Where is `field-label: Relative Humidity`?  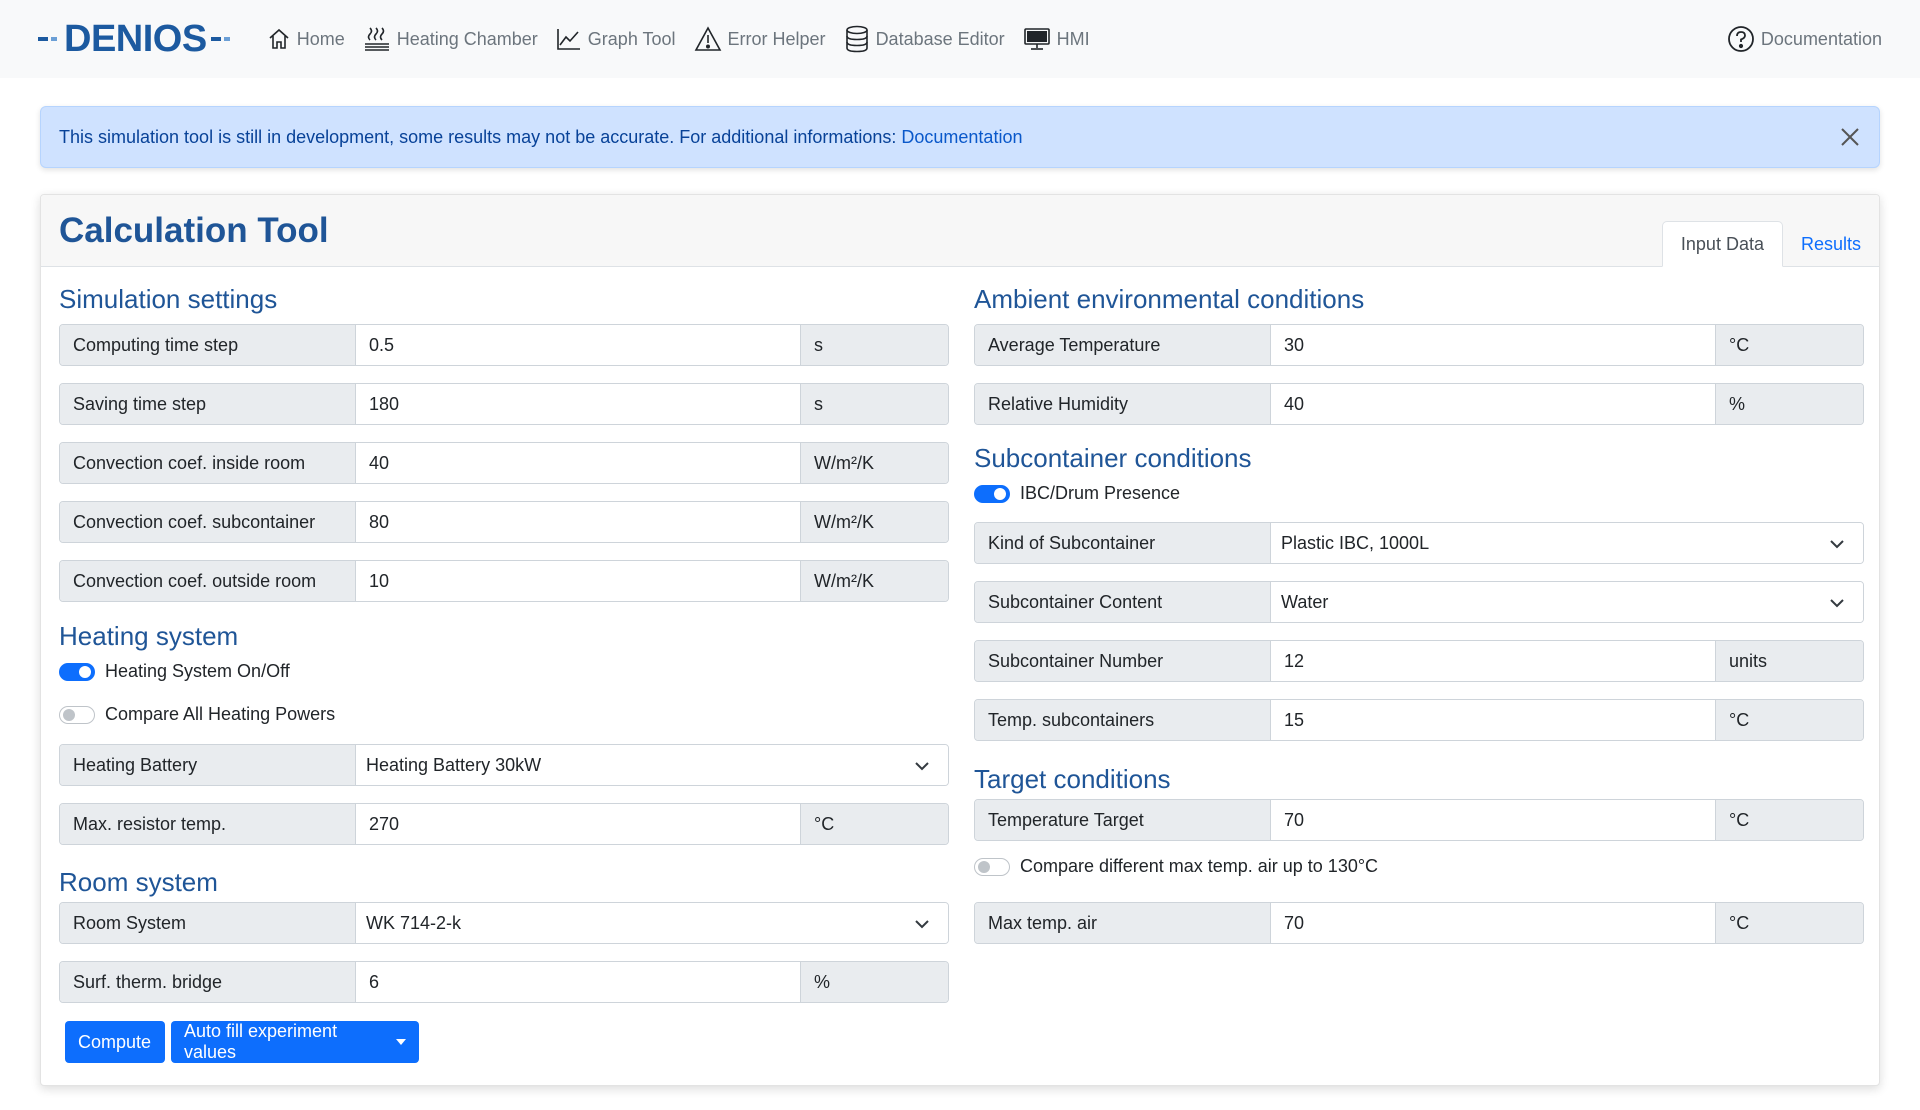 field-label: Relative Humidity is located at coordinates (1123, 404).